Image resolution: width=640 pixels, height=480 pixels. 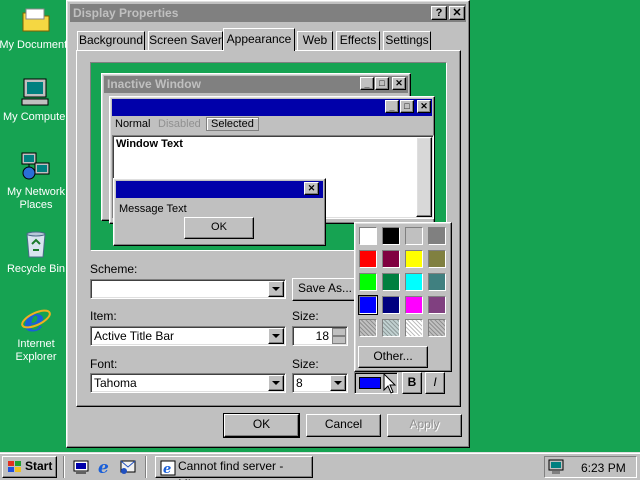 What do you see at coordinates (424, 177) in the screenshot?
I see `preview-scrollbar` at bounding box center [424, 177].